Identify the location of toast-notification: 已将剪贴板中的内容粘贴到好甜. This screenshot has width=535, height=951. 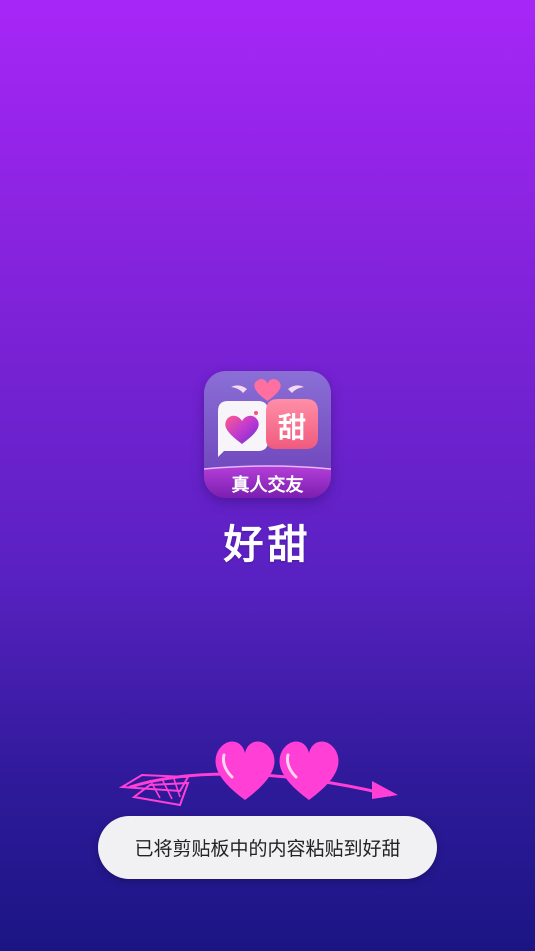
(267, 847).